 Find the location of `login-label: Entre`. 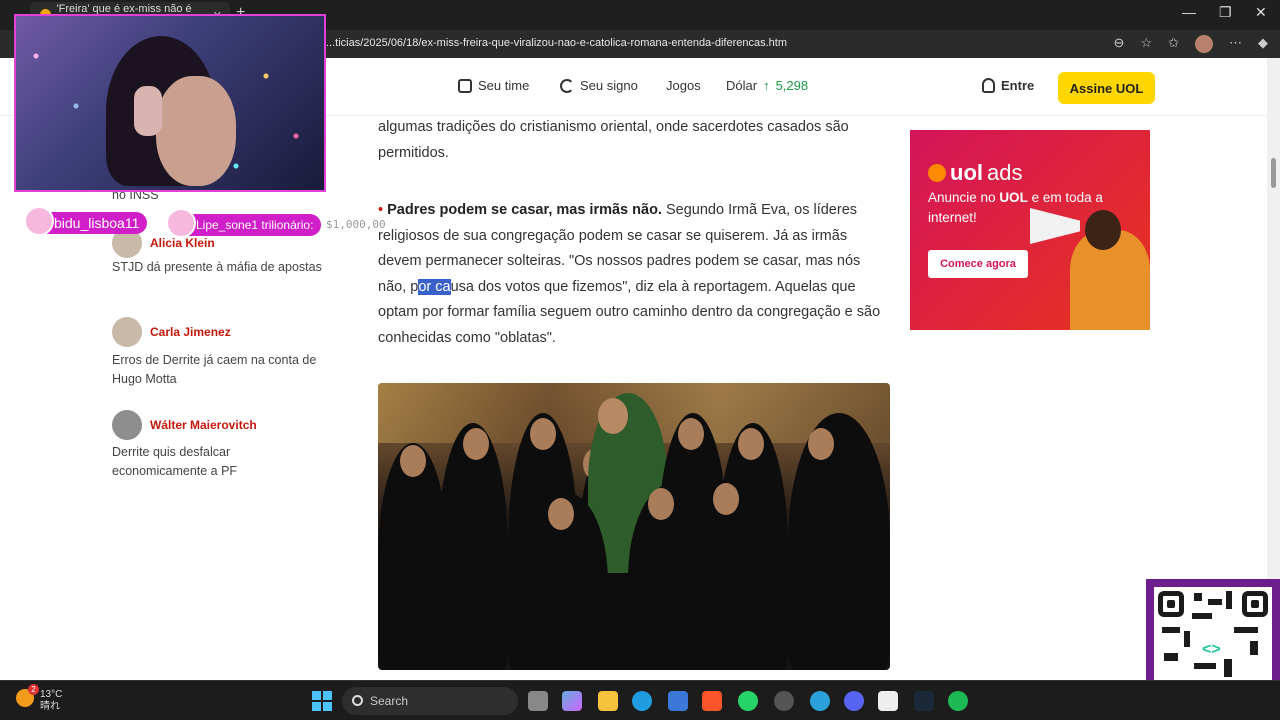

login-label: Entre is located at coordinates (1018, 85).